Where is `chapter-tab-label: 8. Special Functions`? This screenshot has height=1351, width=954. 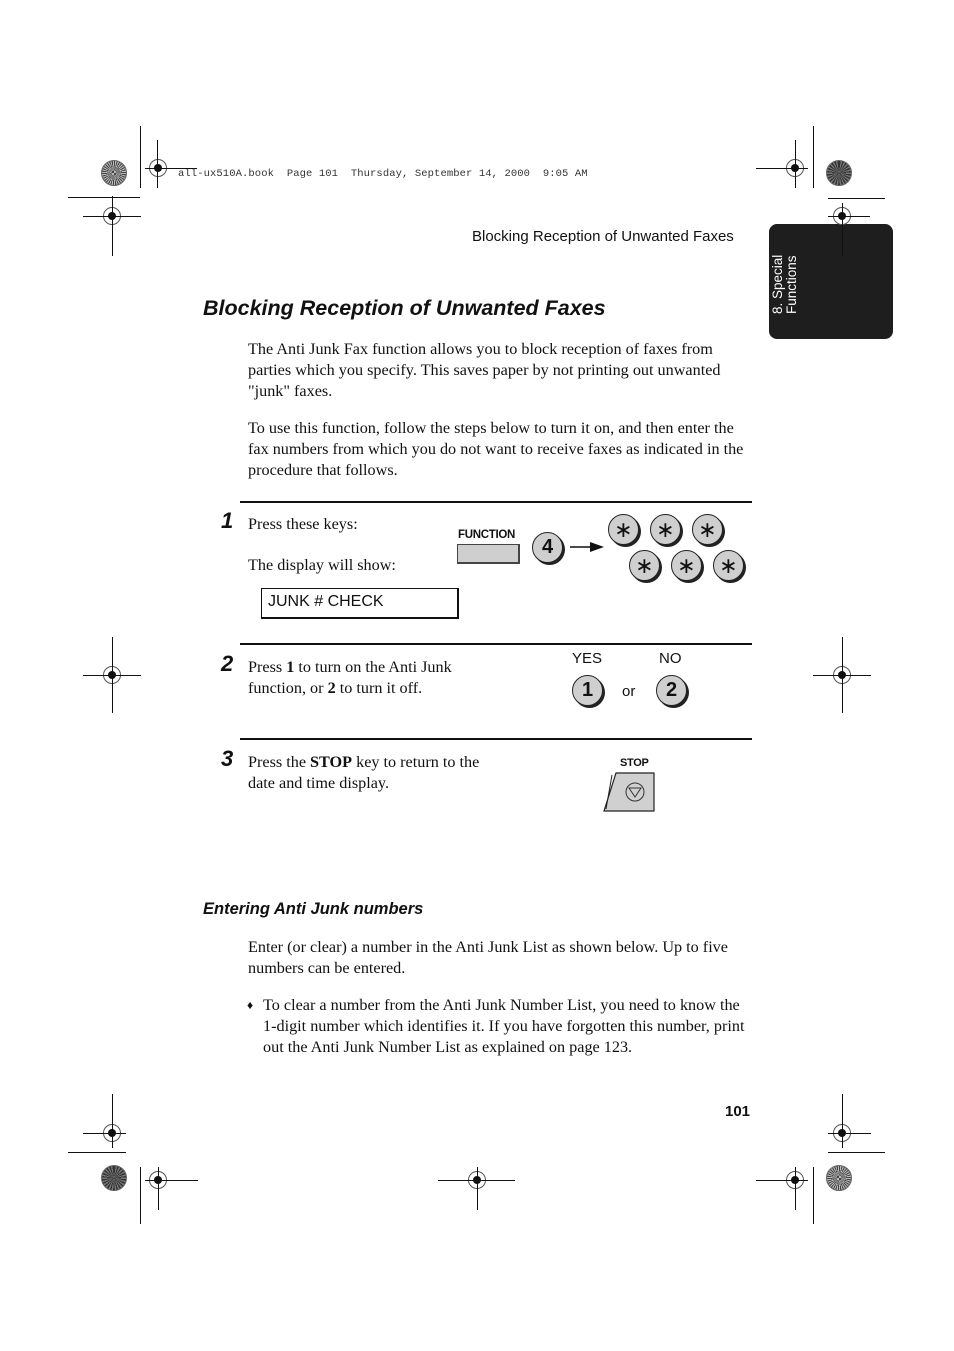
chapter-tab-label: 8. Special Functions is located at coordinates (784, 284).